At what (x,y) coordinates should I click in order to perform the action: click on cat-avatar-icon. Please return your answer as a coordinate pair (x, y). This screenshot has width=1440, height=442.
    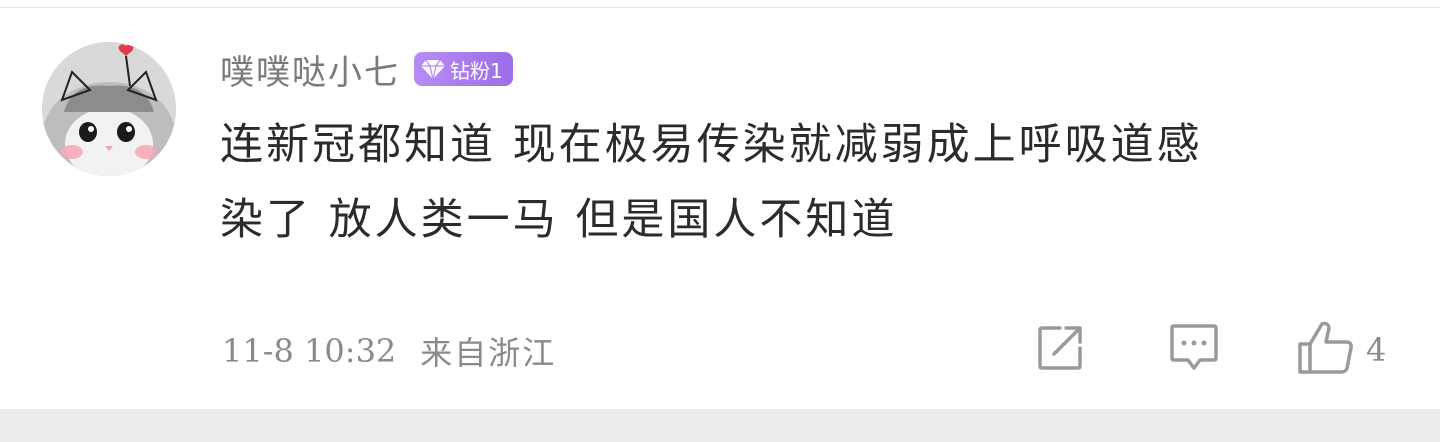
    Looking at the image, I should click on (109, 109).